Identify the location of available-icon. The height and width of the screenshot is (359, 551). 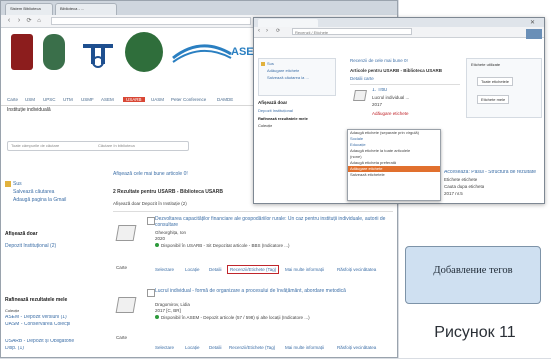
(157, 317).